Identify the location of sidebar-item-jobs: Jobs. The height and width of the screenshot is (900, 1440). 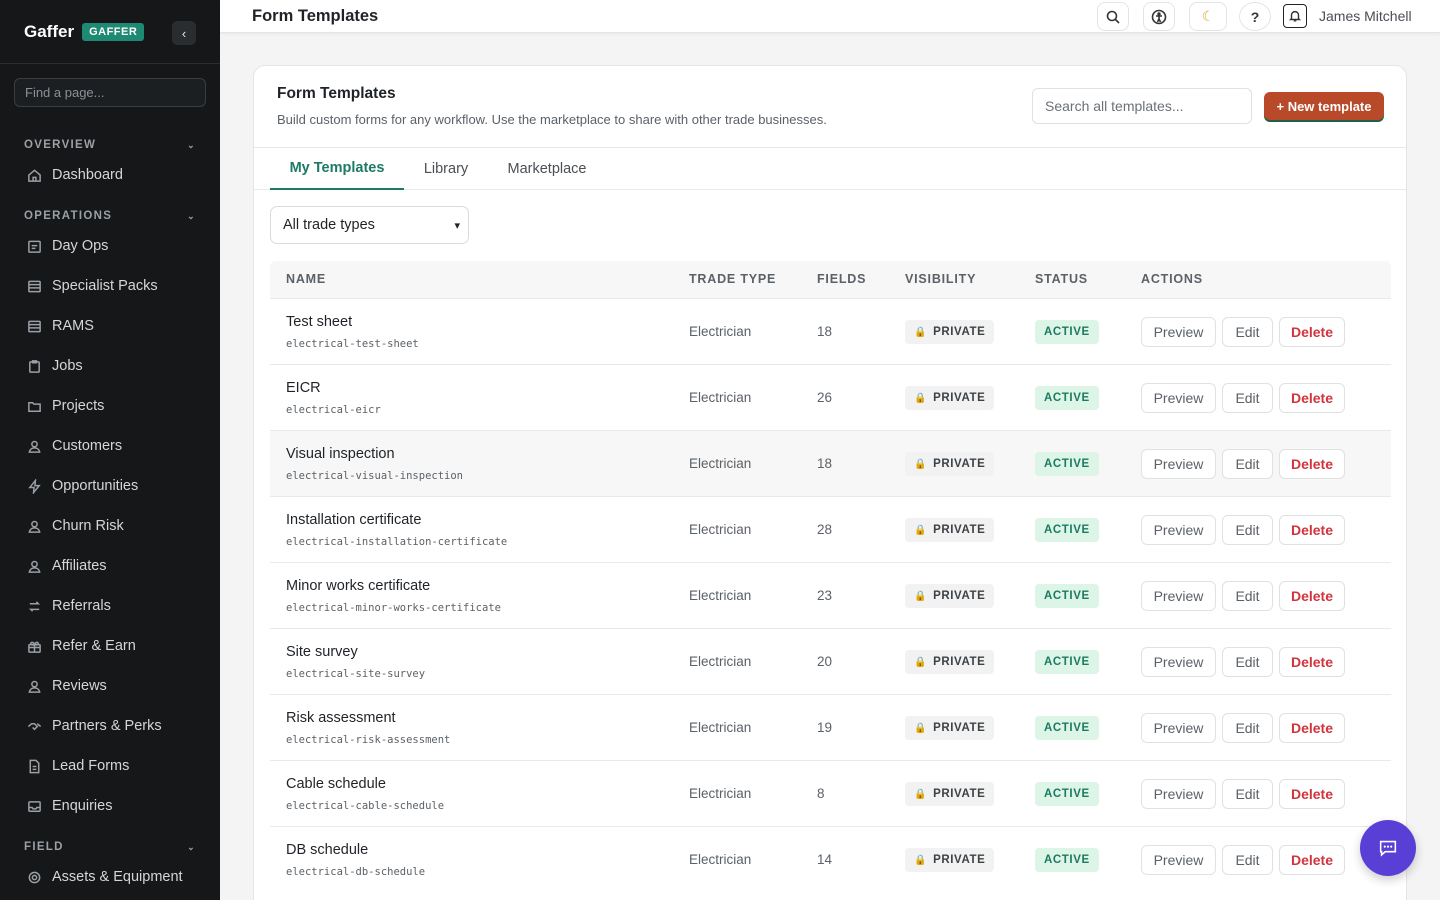
(110, 366).